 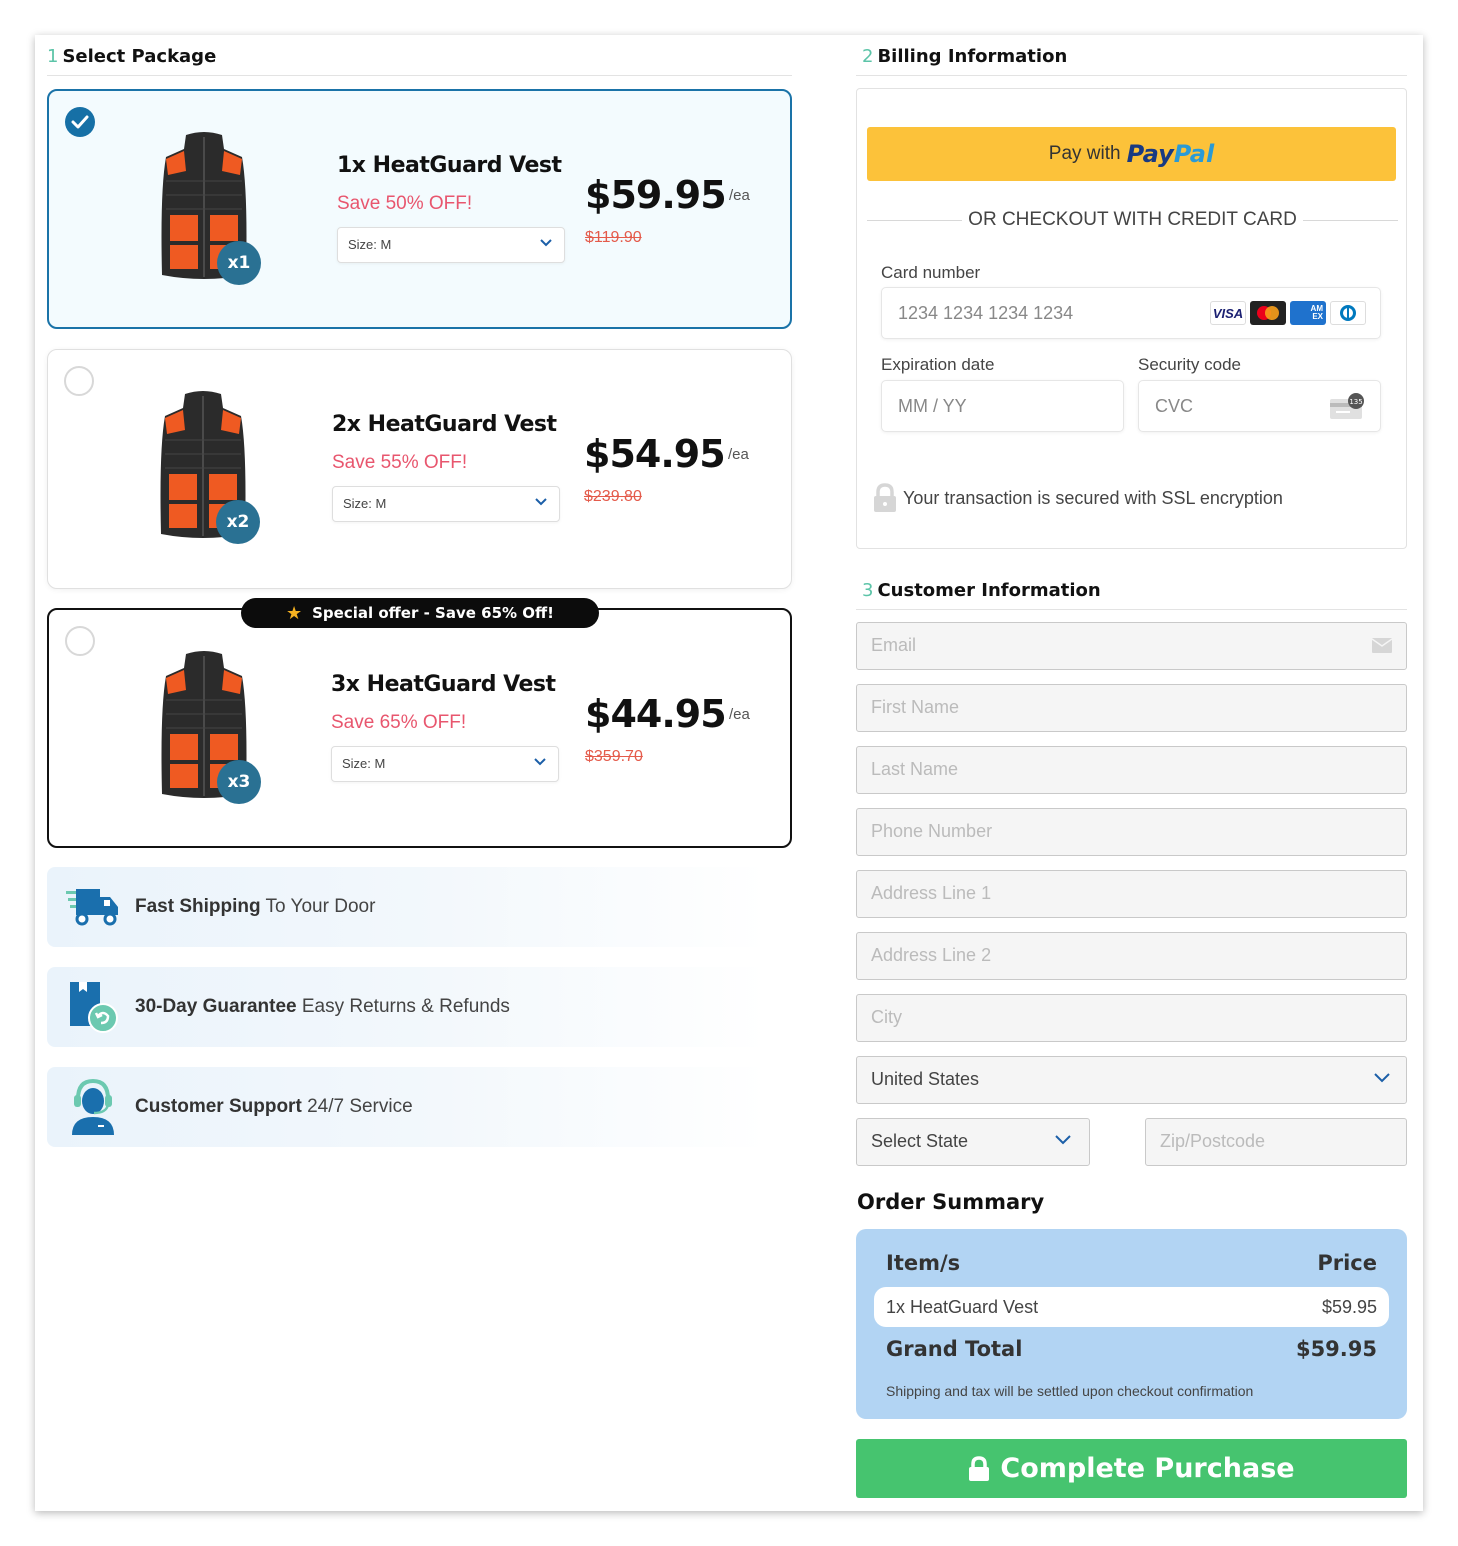 What do you see at coordinates (979, 1468) in the screenshot?
I see `lock-icon` at bounding box center [979, 1468].